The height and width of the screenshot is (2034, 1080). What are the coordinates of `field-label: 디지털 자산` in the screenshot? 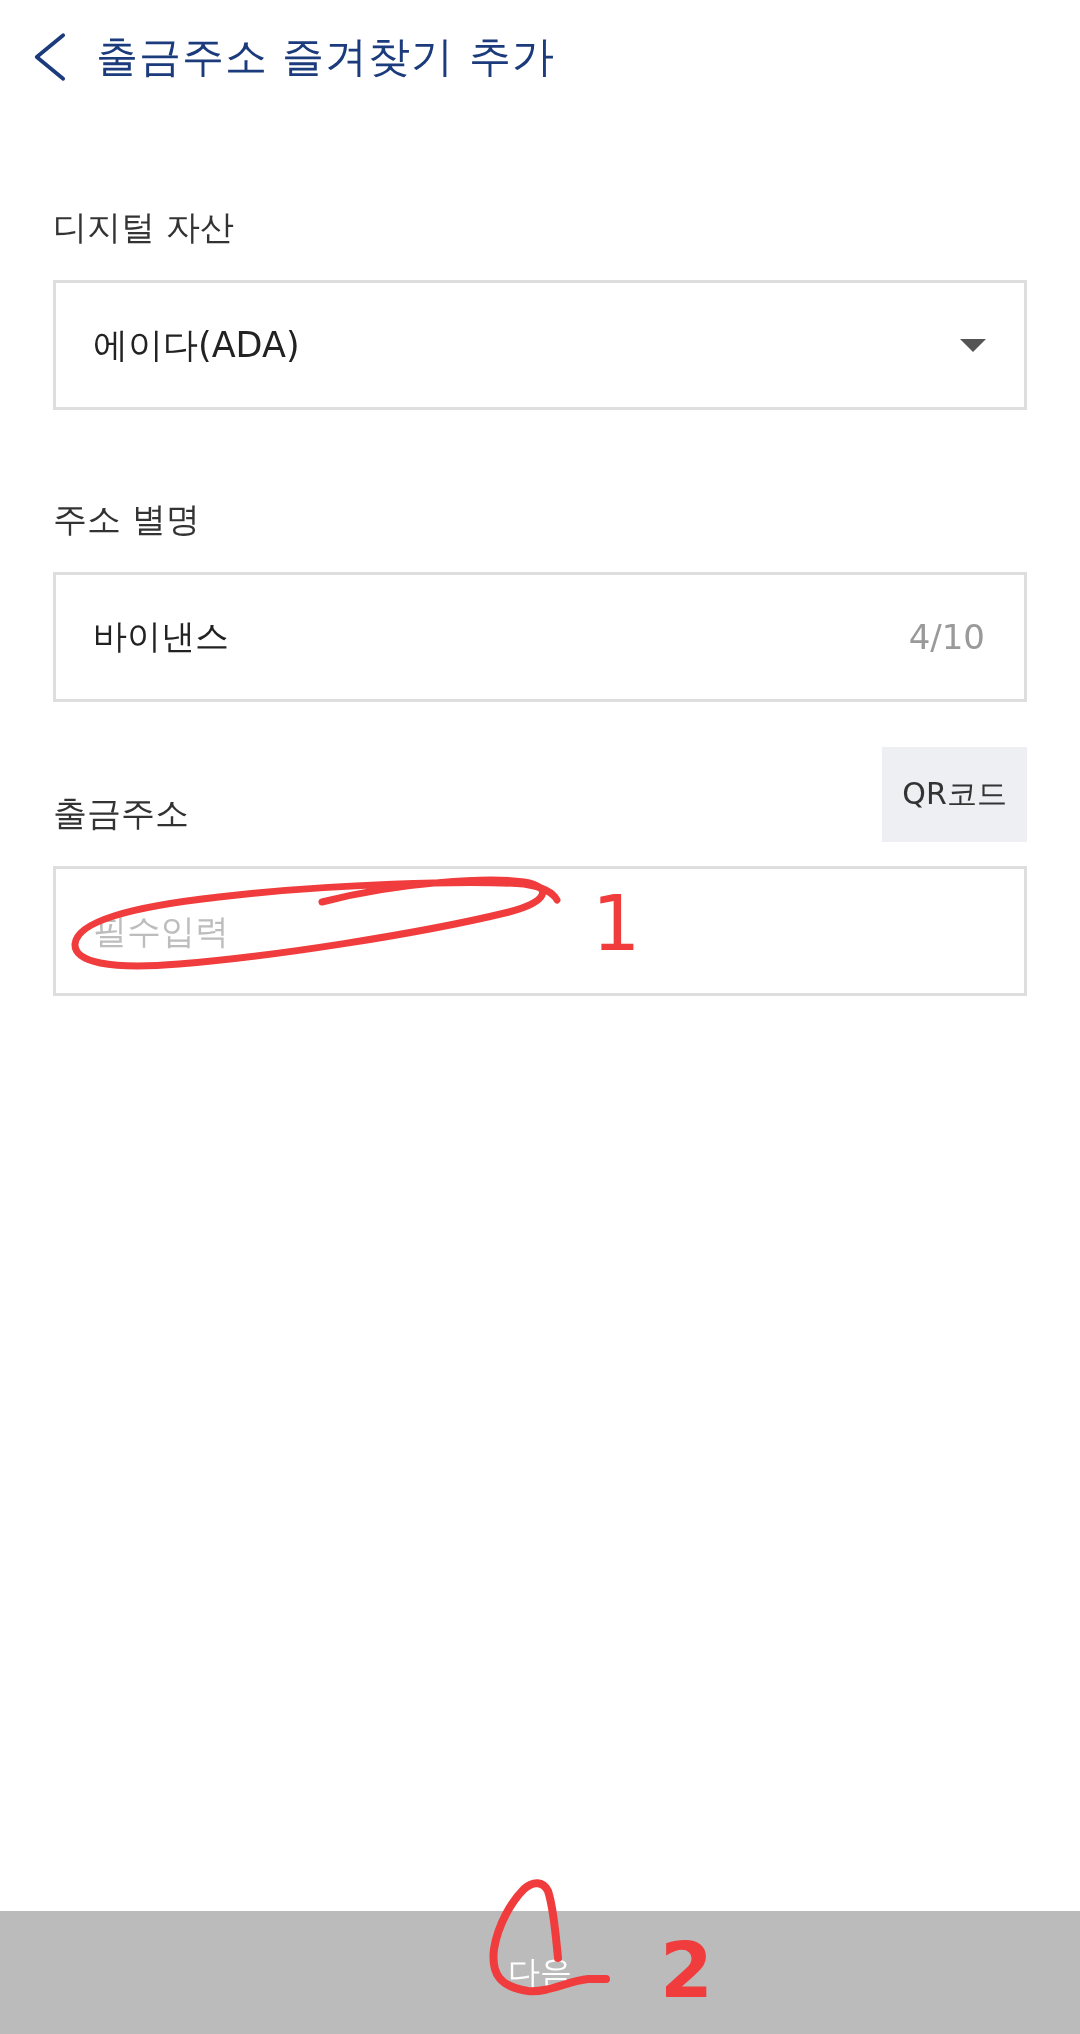 It's located at (143, 227).